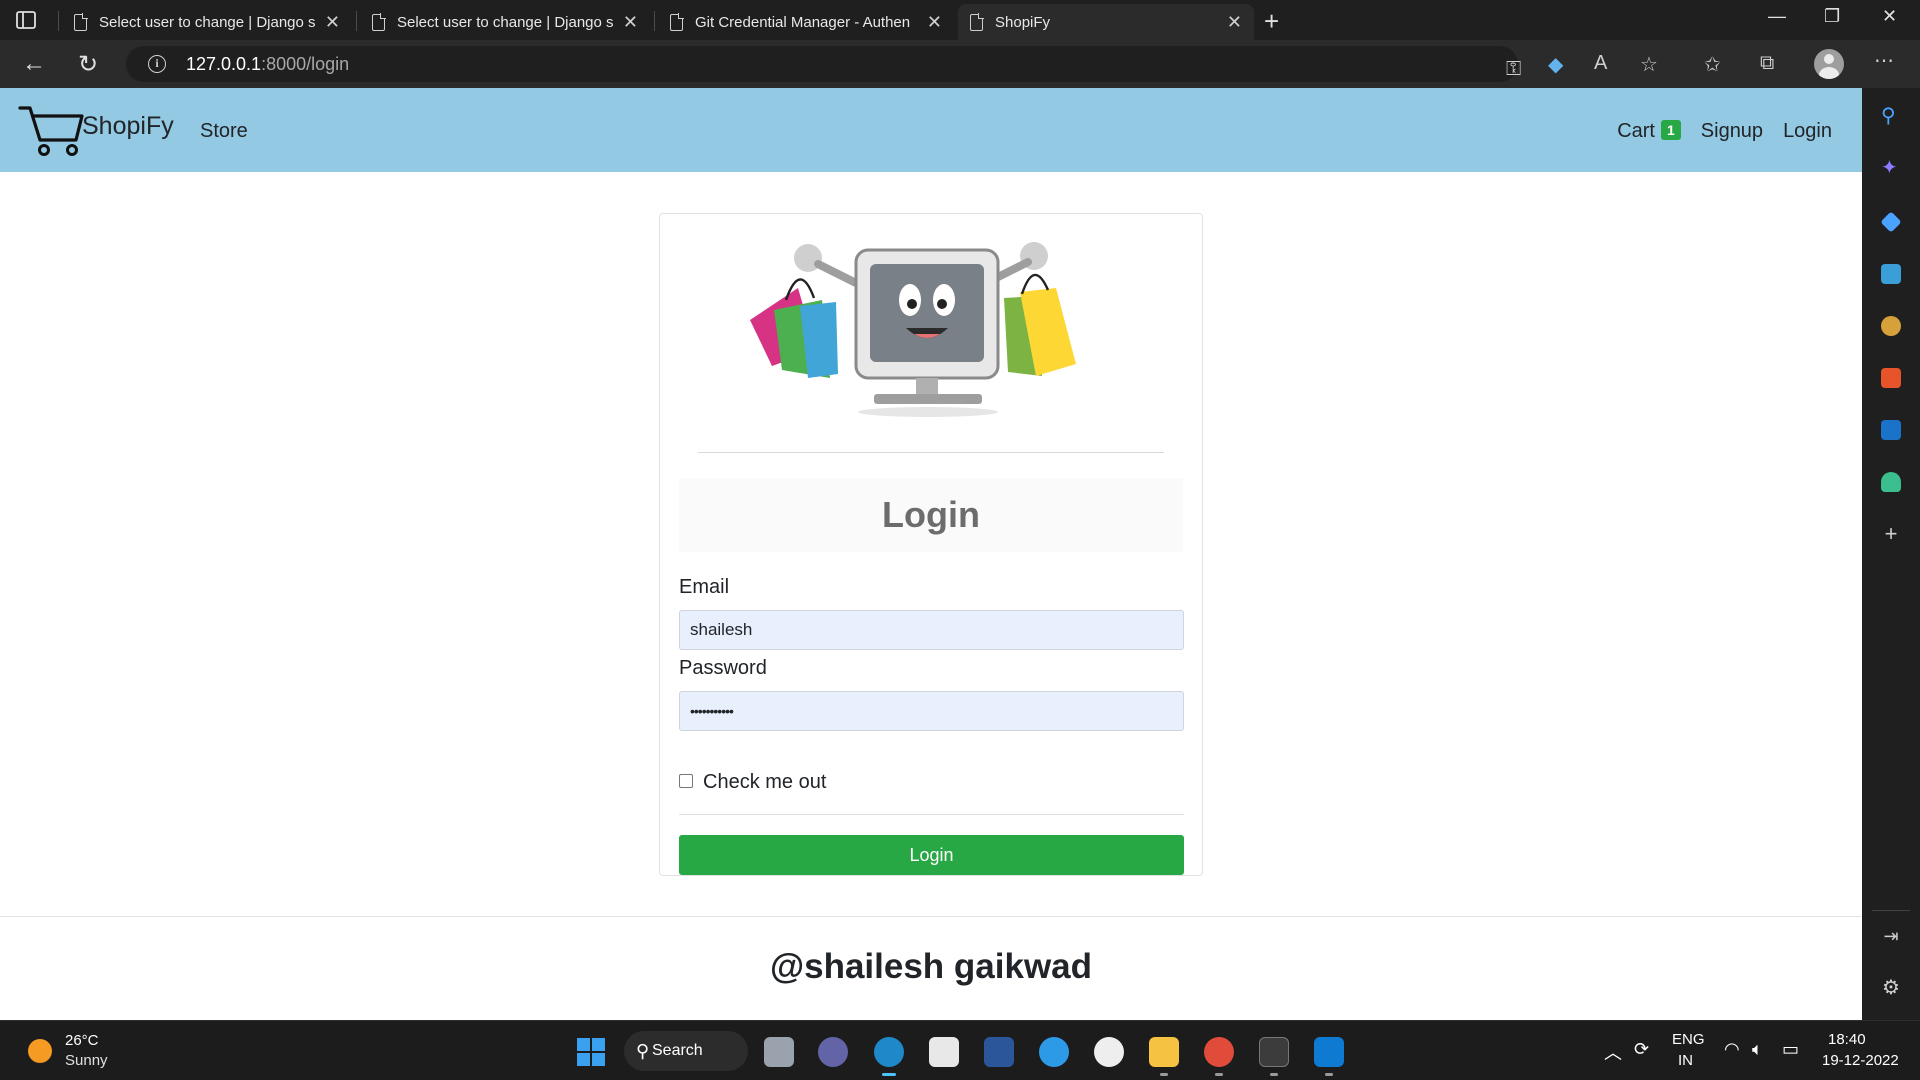 The image size is (1920, 1080). What do you see at coordinates (1891, 168) in the screenshot?
I see `discover-icon: ✦` at bounding box center [1891, 168].